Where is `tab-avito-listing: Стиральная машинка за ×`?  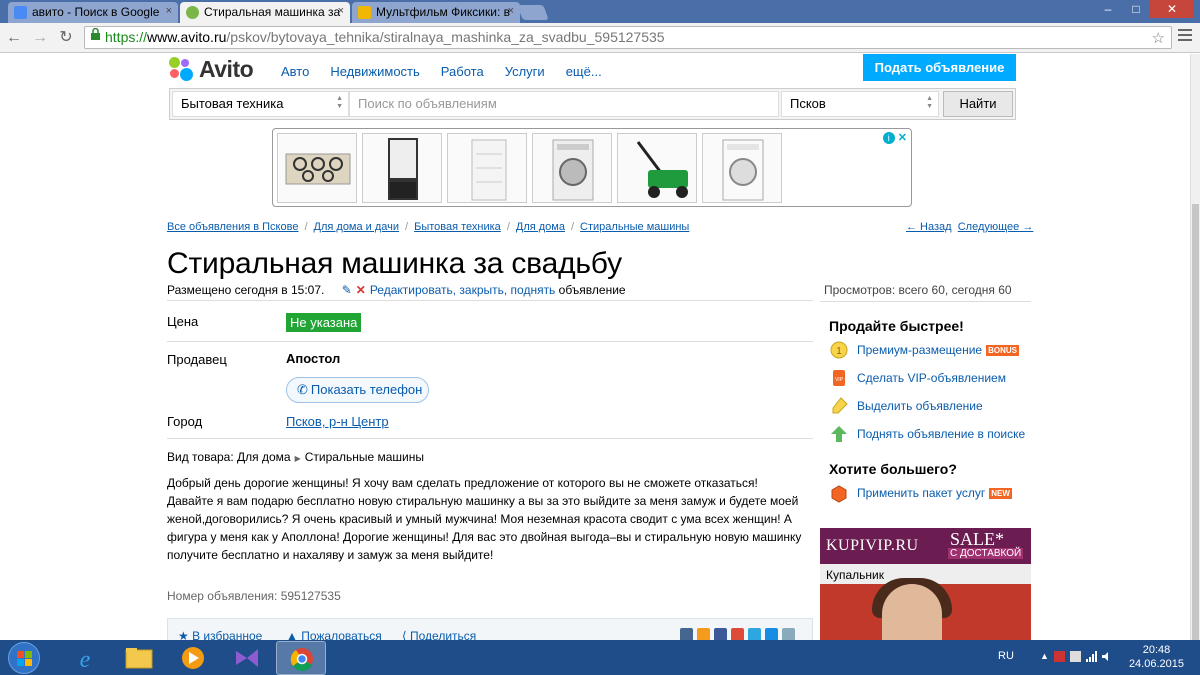
tab-avito-listing: Стиральная машинка за × is located at coordinates (265, 12).